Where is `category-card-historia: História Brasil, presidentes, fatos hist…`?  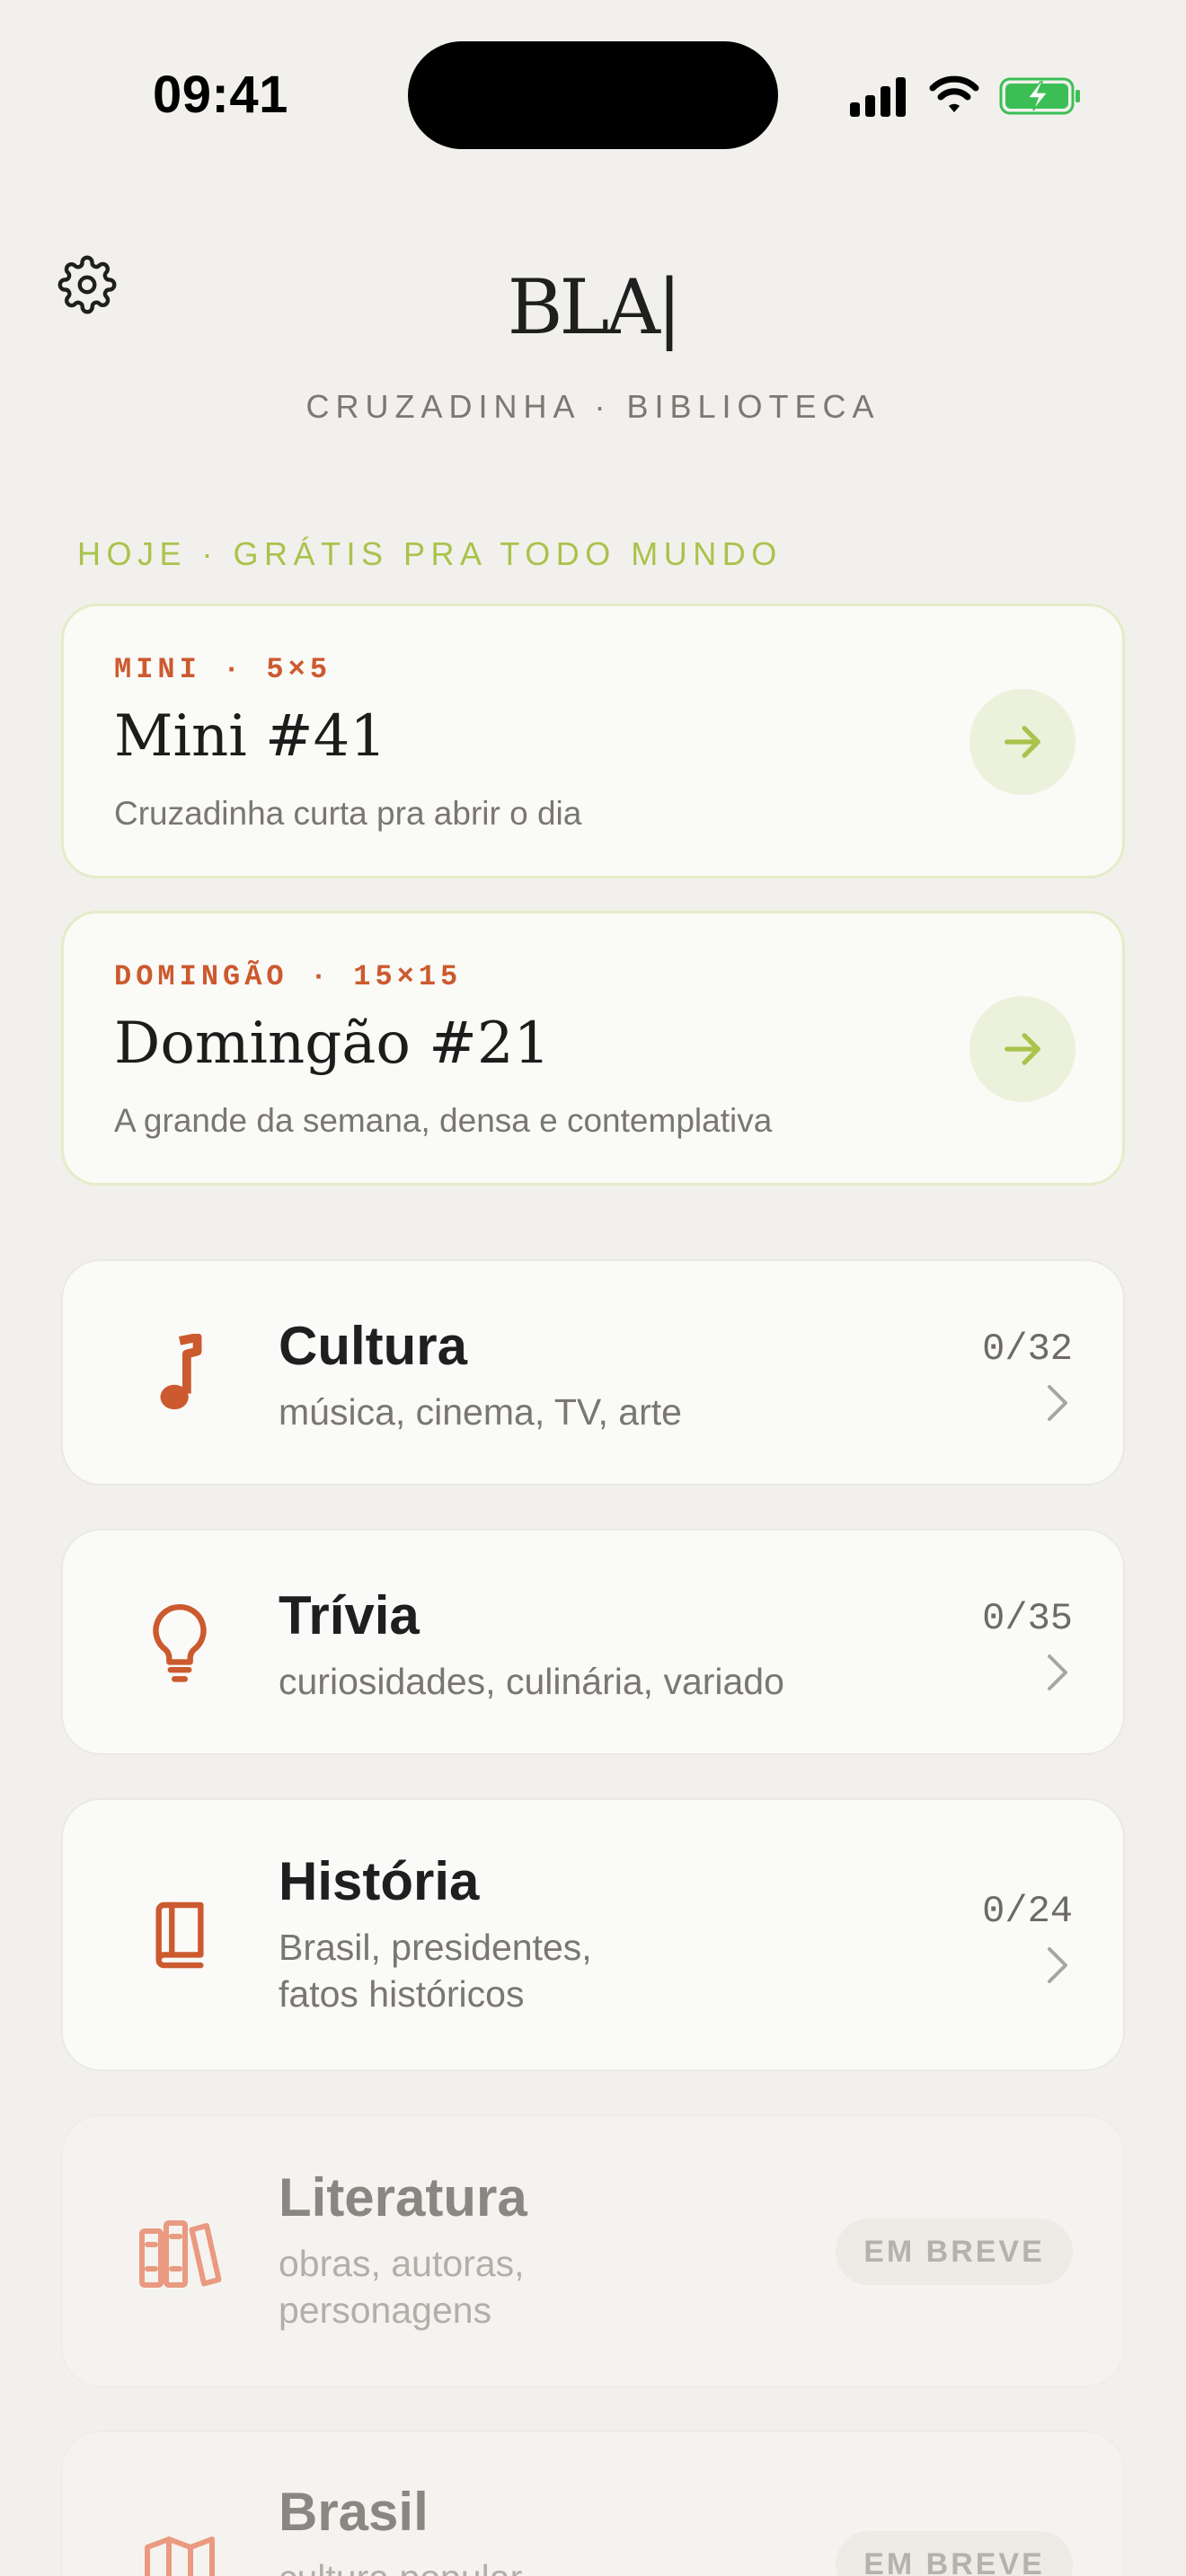
category-card-historia: História Brasil, presidentes, fatos hist… is located at coordinates (593, 1934).